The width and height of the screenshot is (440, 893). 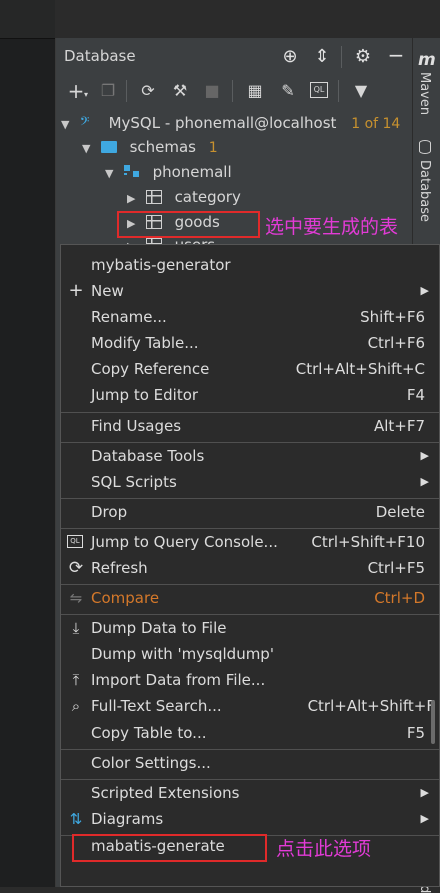 What do you see at coordinates (360, 369) in the screenshot?
I see `menu-item-shortcut: Ctrl+Alt+Shift+C` at bounding box center [360, 369].